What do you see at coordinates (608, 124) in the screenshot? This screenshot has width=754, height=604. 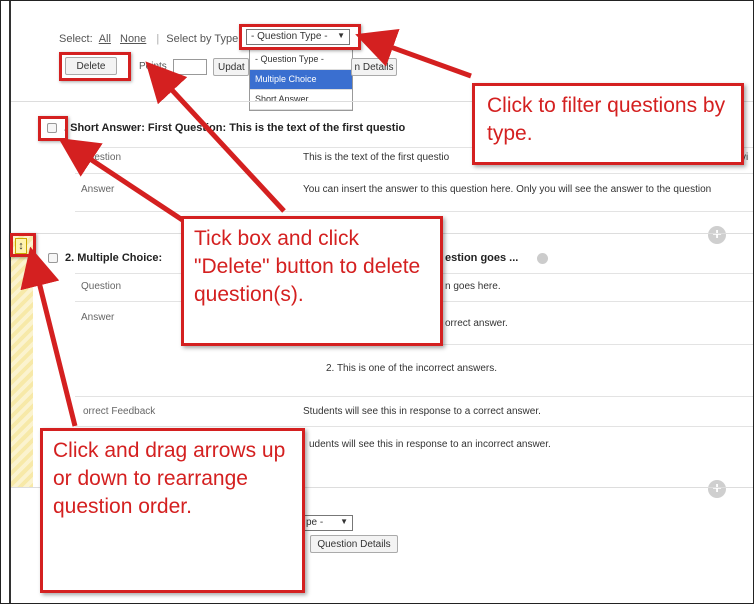 I see `filter-callout: Click to filter questions by type.` at bounding box center [608, 124].